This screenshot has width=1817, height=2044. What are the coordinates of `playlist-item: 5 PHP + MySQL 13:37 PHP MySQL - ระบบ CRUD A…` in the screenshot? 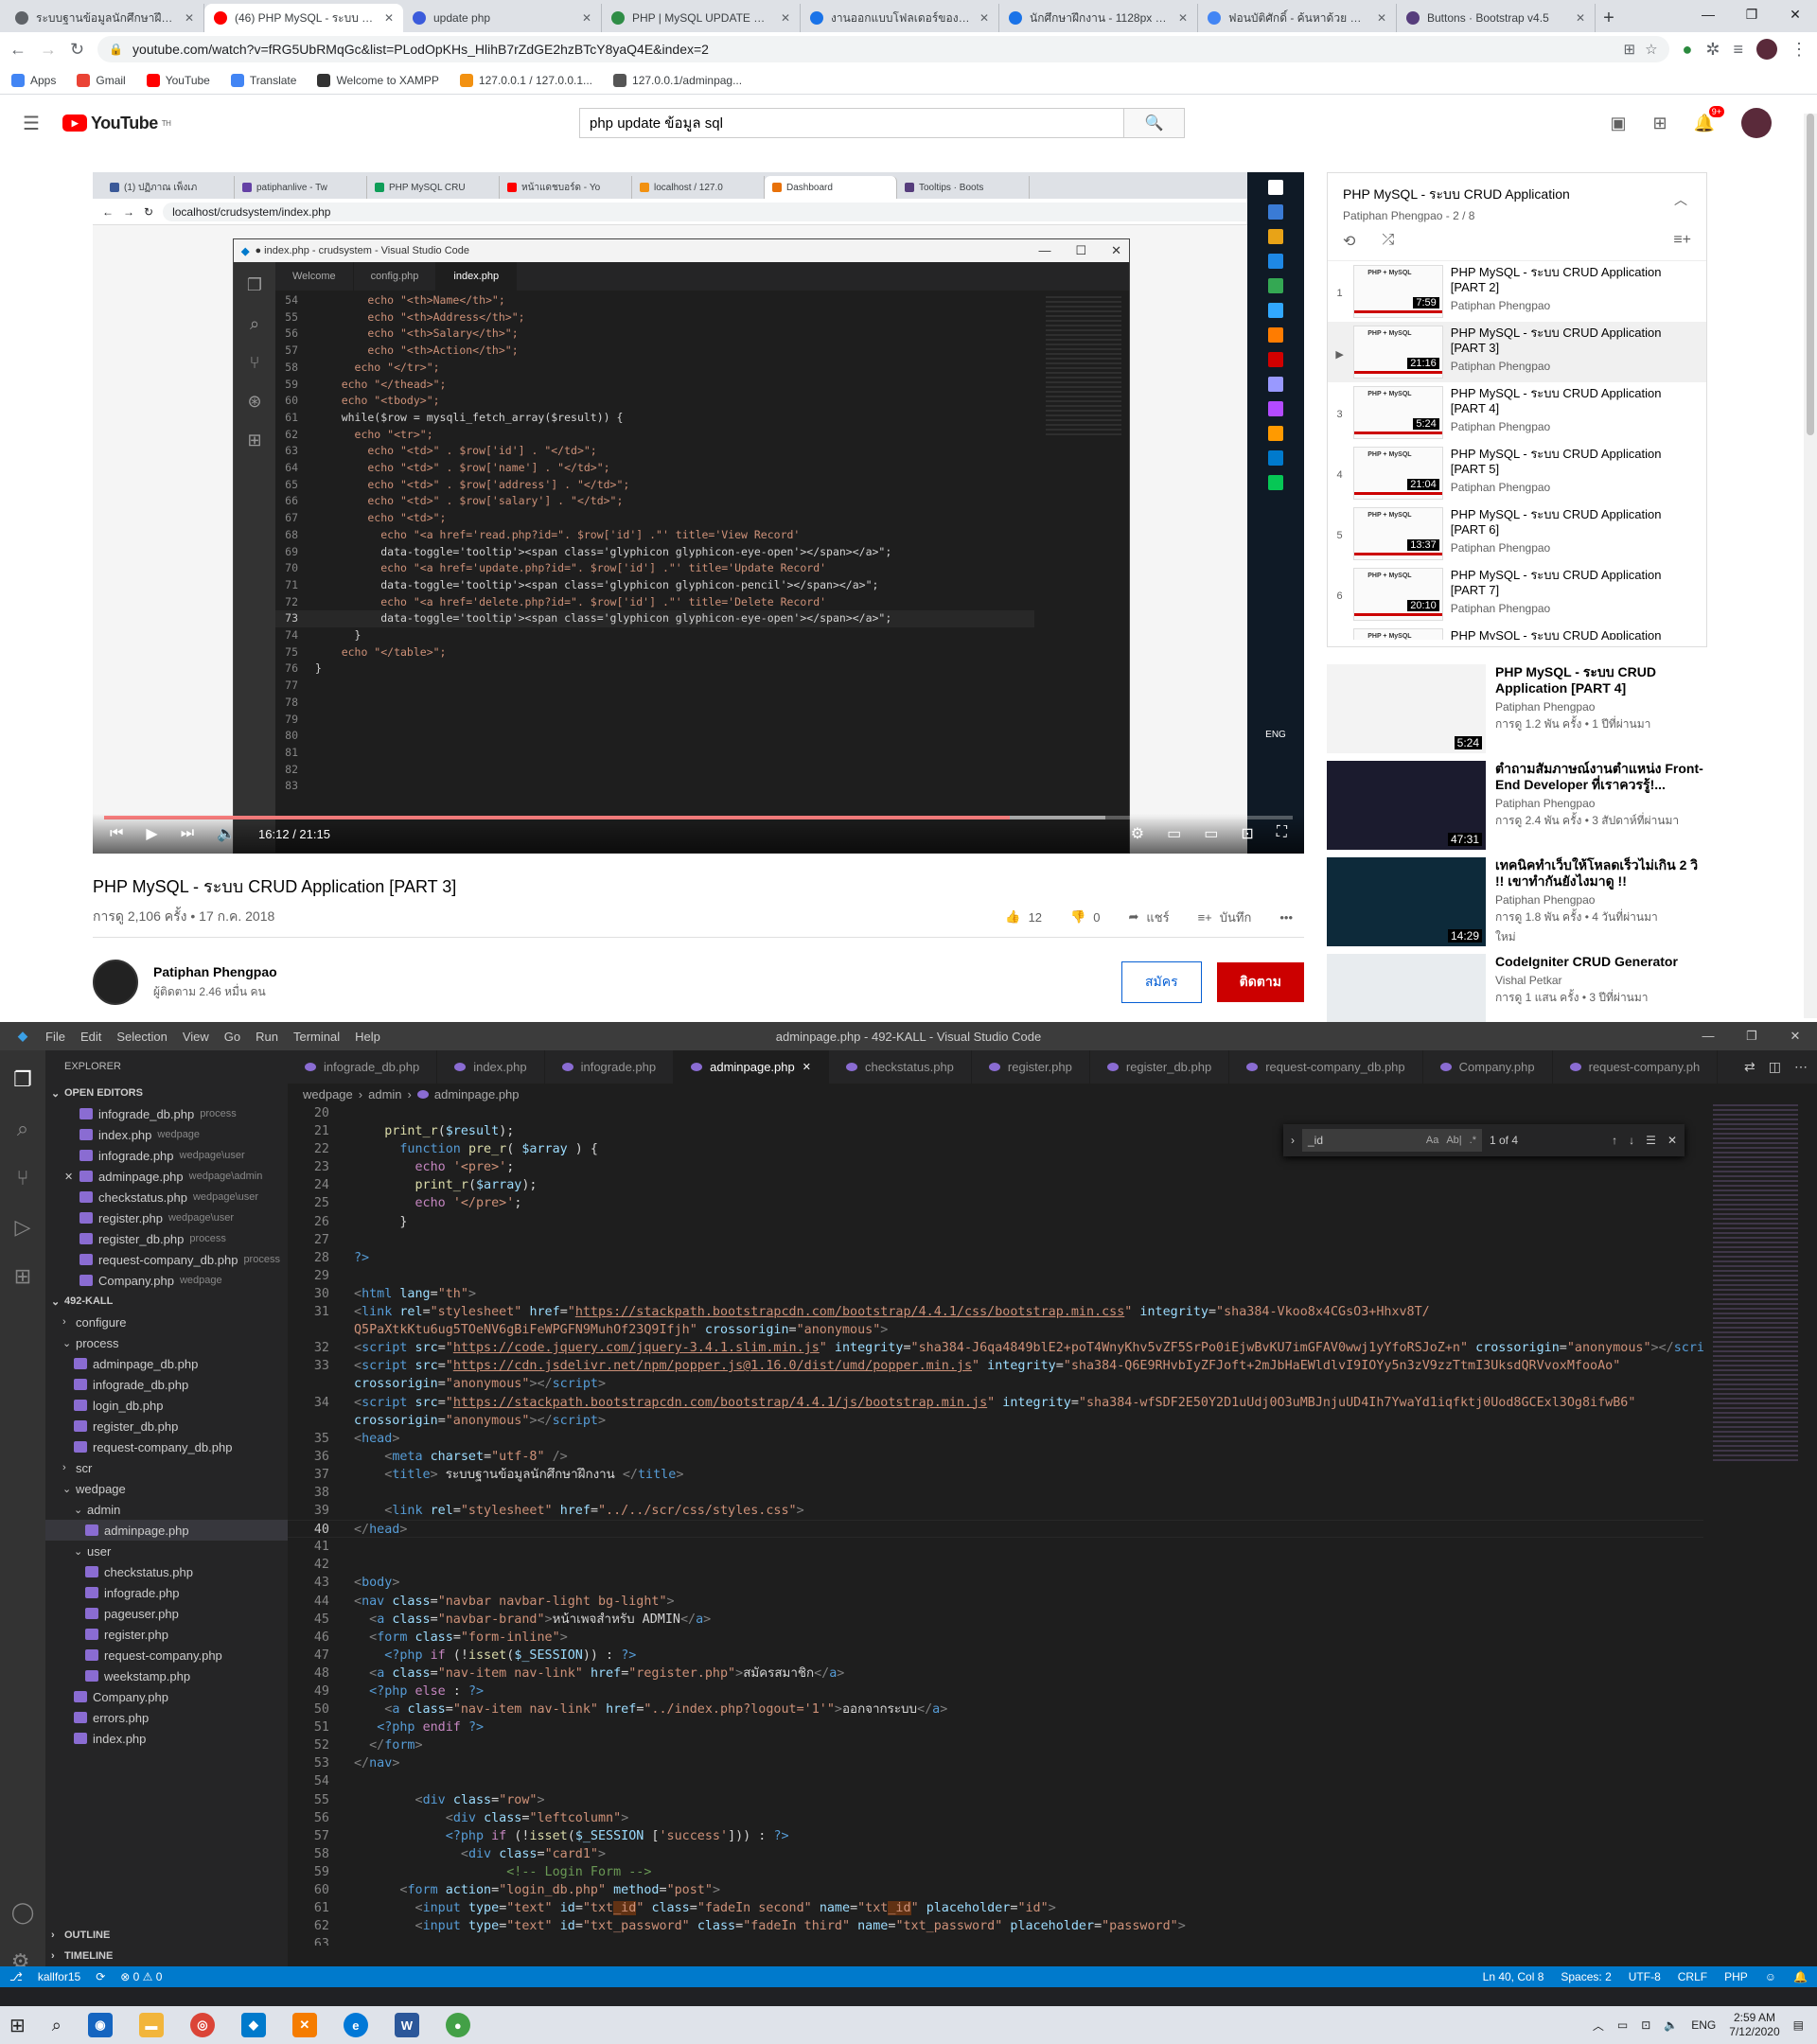 It's located at (1517, 533).